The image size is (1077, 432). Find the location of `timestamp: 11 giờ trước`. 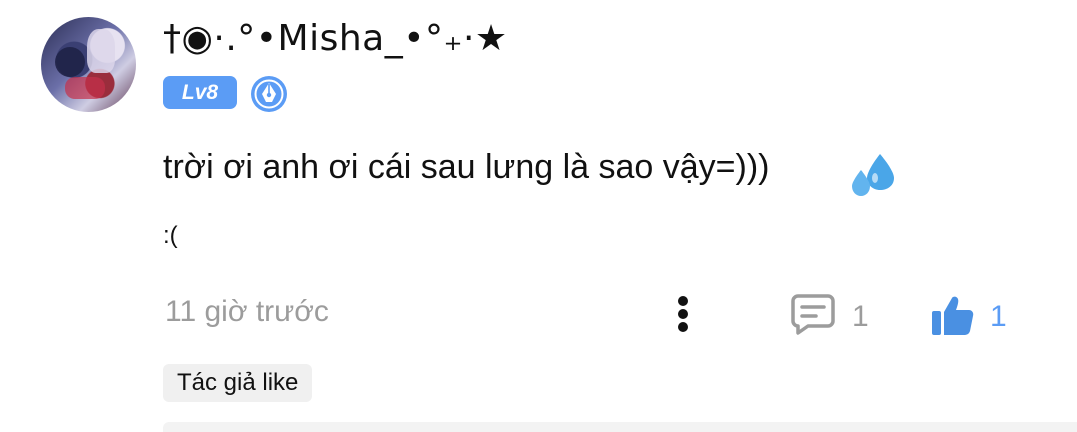

timestamp: 11 giờ trước is located at coordinates (247, 311).